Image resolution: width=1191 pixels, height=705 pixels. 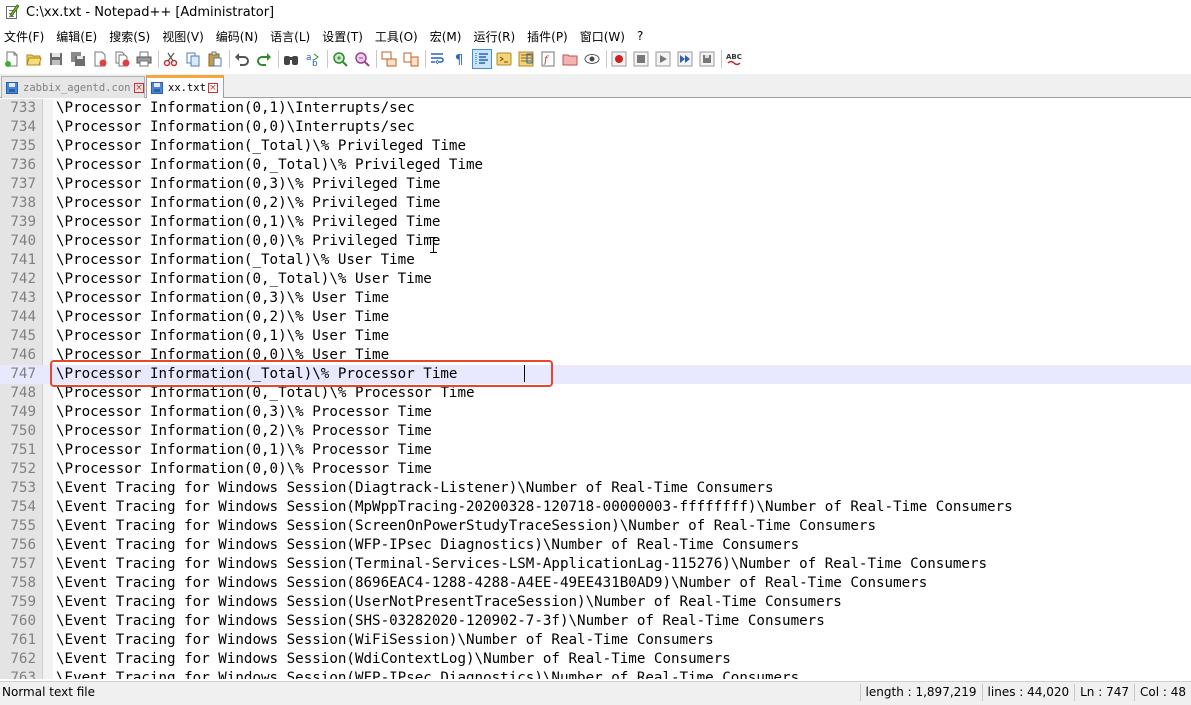 I want to click on sync-horizontal-icon, so click(x=411, y=59).